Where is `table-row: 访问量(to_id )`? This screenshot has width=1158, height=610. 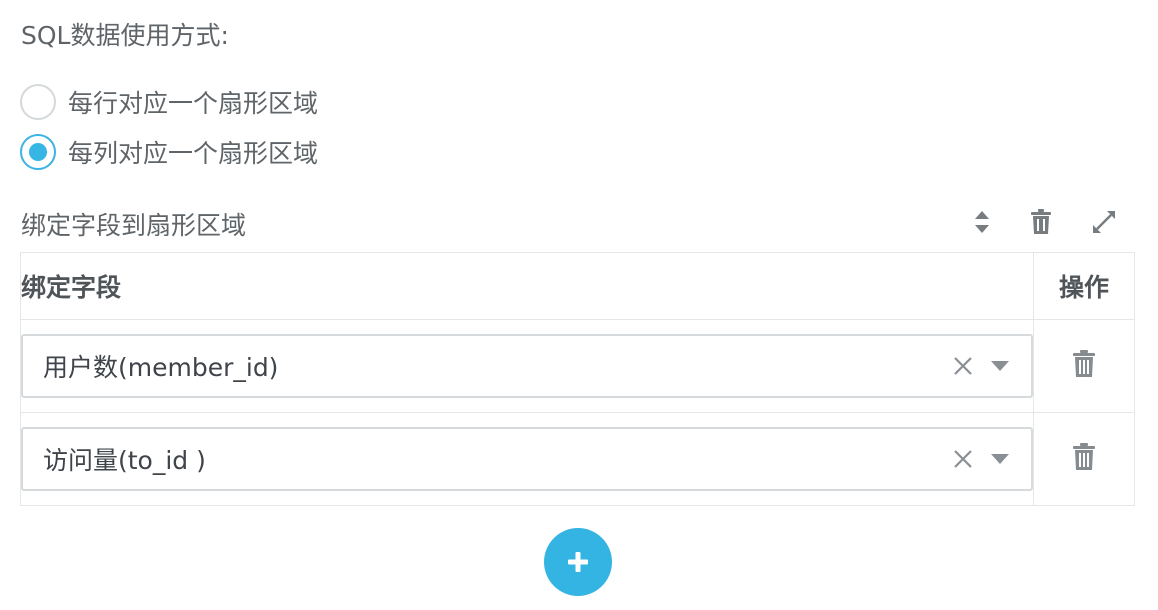 table-row: 访问量(to_id ) is located at coordinates (577, 459).